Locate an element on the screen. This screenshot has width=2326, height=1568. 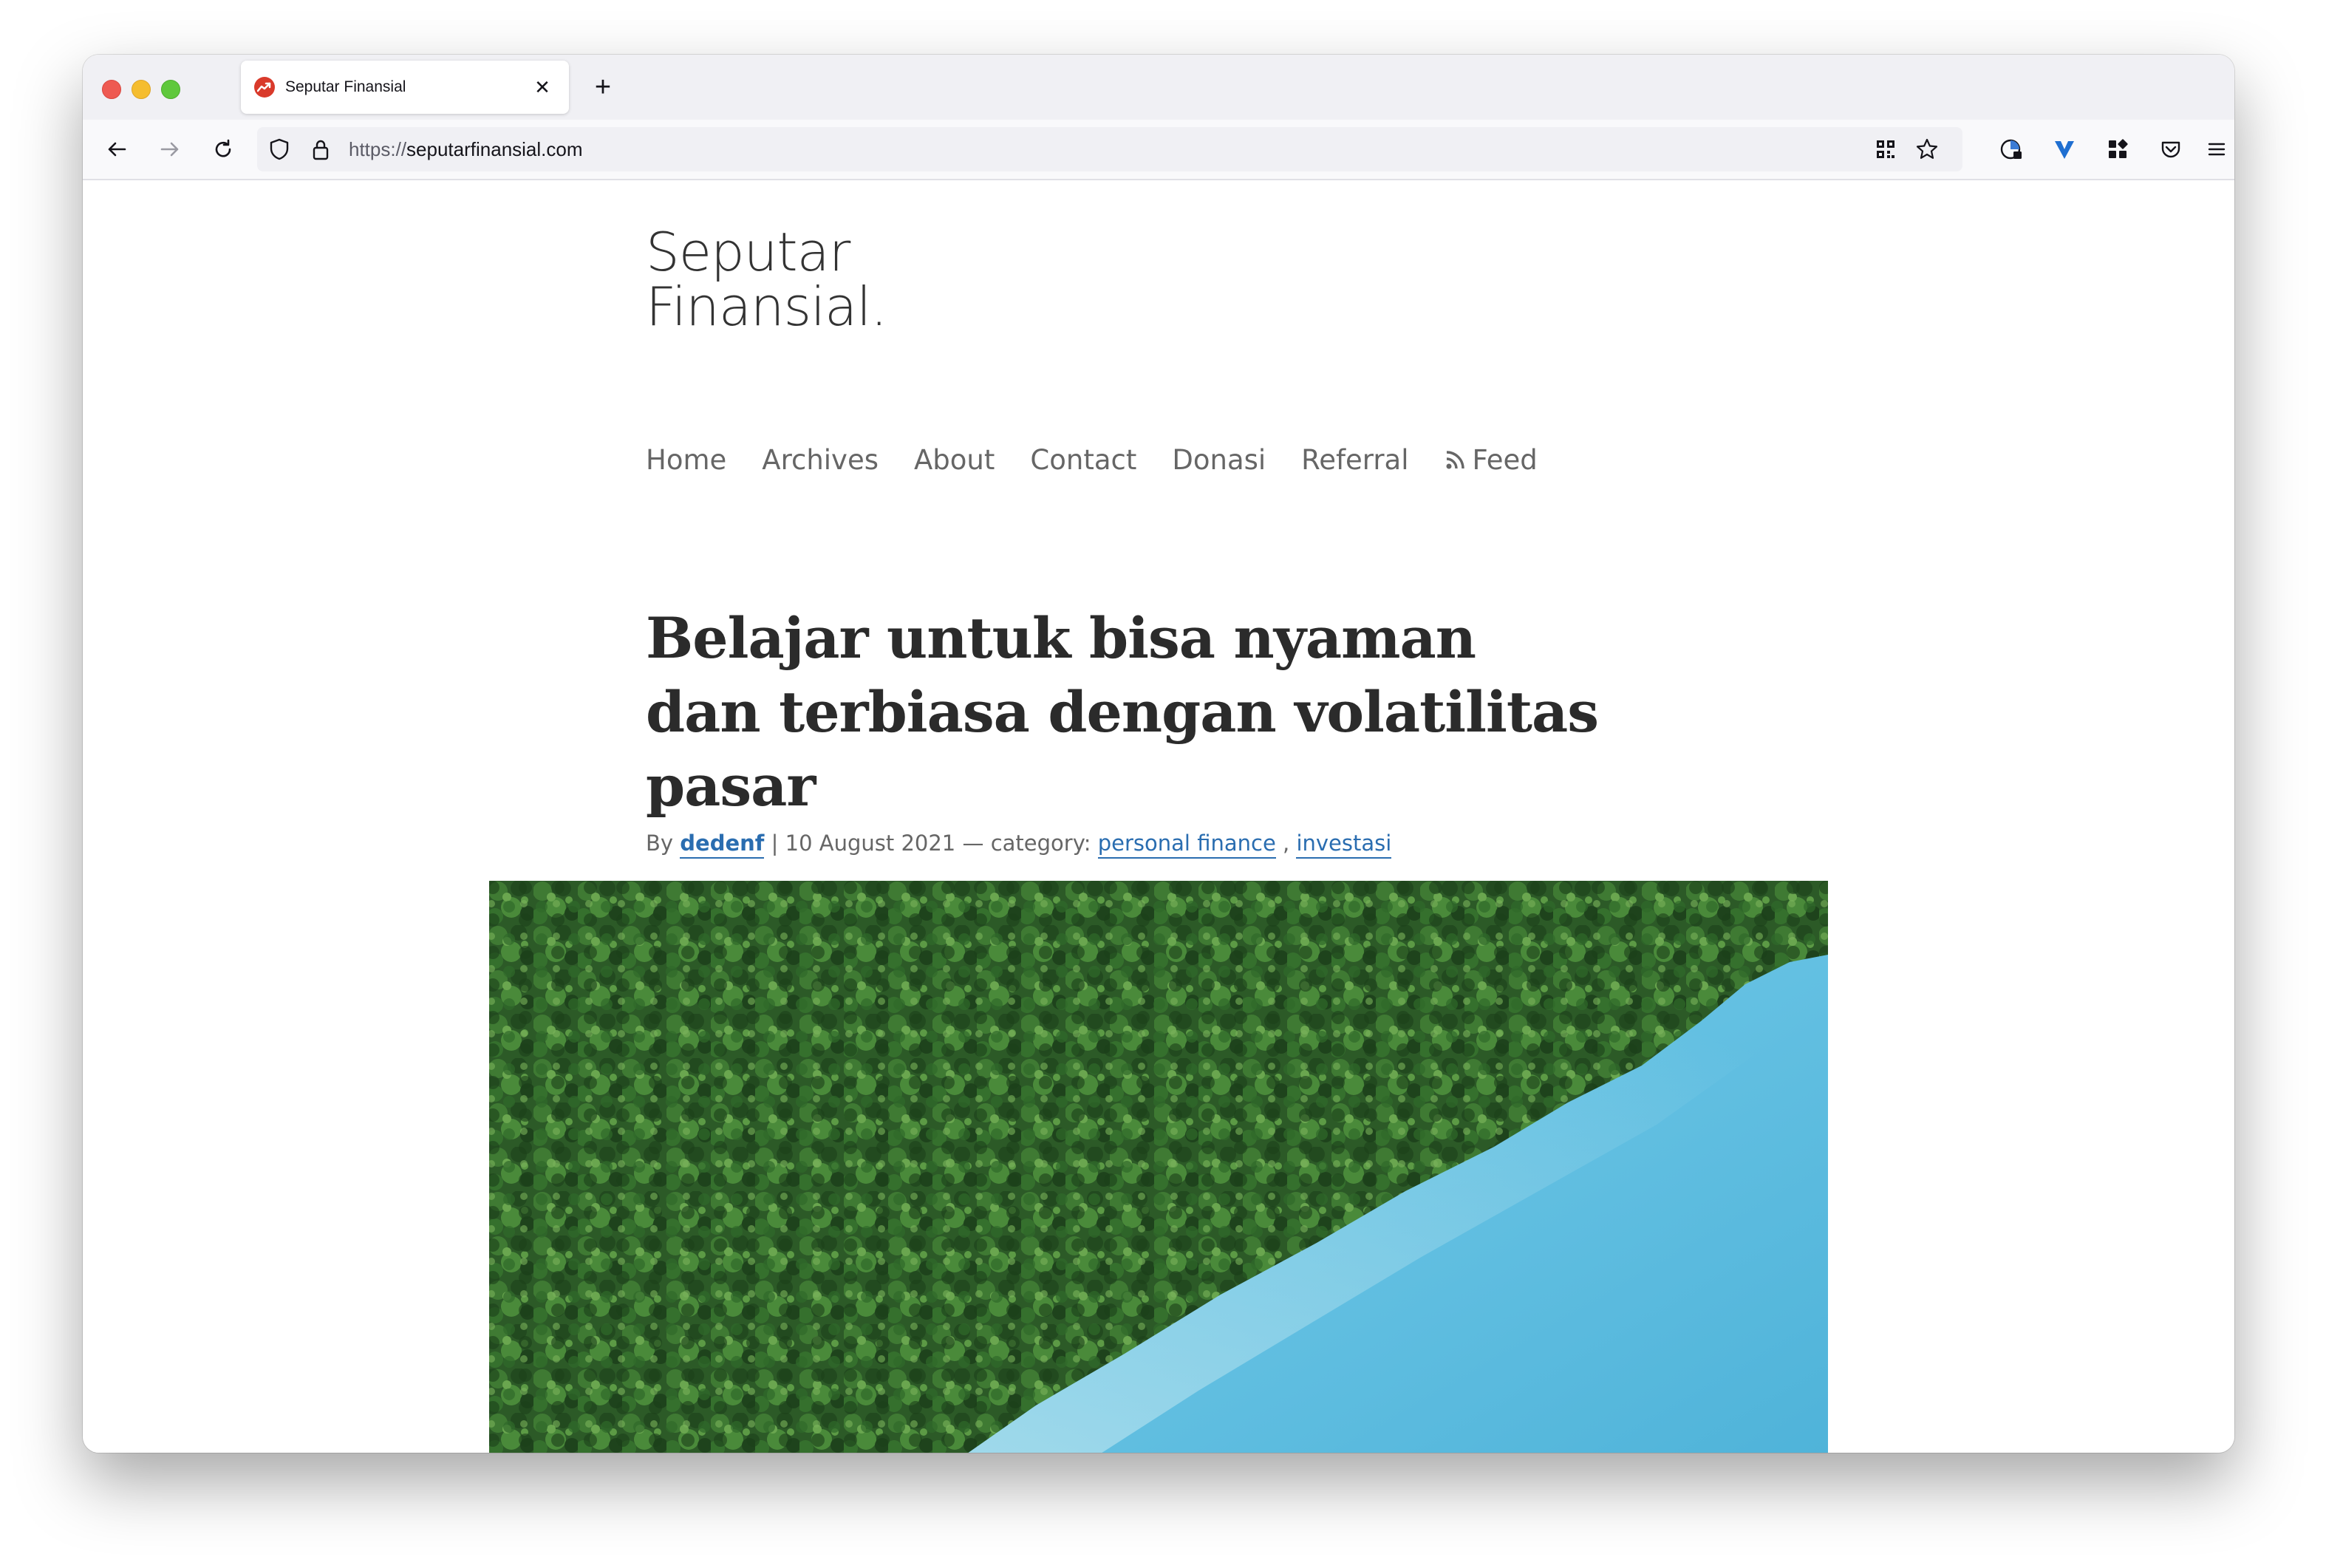
zoom-window-button is located at coordinates (171, 89).